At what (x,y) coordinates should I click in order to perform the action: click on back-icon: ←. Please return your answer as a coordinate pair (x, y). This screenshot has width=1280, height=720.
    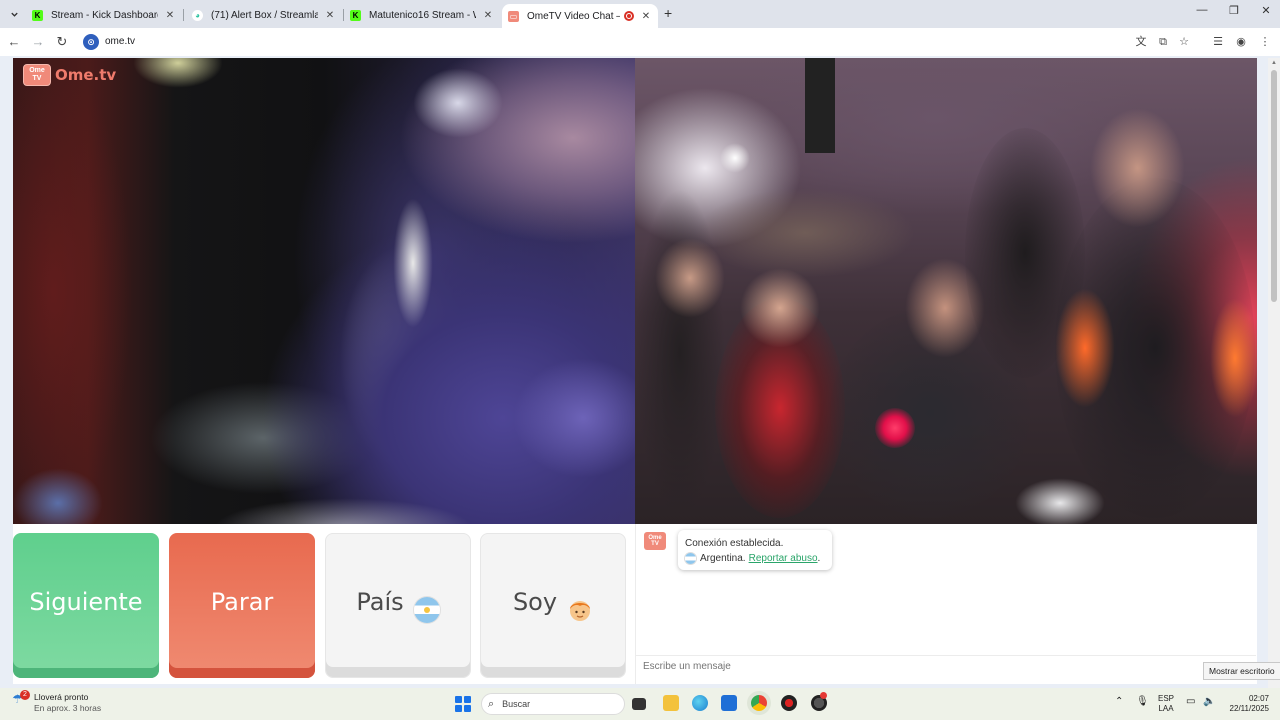
    Looking at the image, I should click on (14, 42).